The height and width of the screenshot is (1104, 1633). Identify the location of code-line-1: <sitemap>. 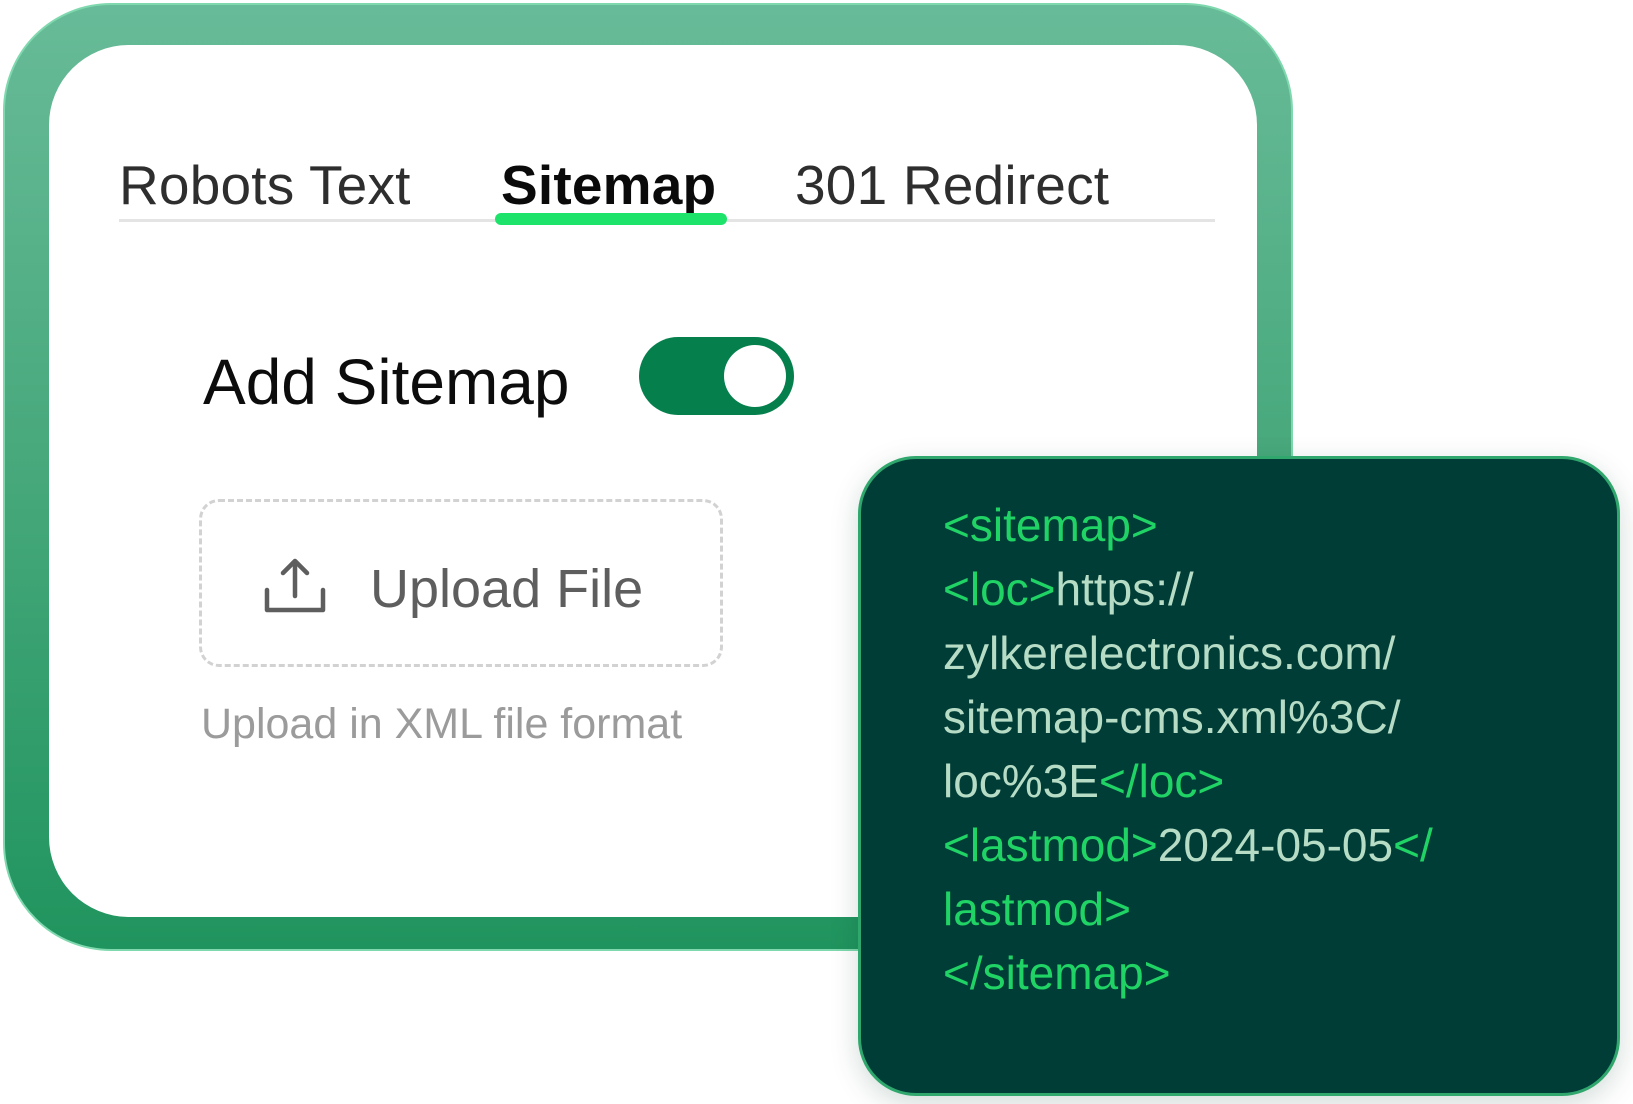
(1188, 525).